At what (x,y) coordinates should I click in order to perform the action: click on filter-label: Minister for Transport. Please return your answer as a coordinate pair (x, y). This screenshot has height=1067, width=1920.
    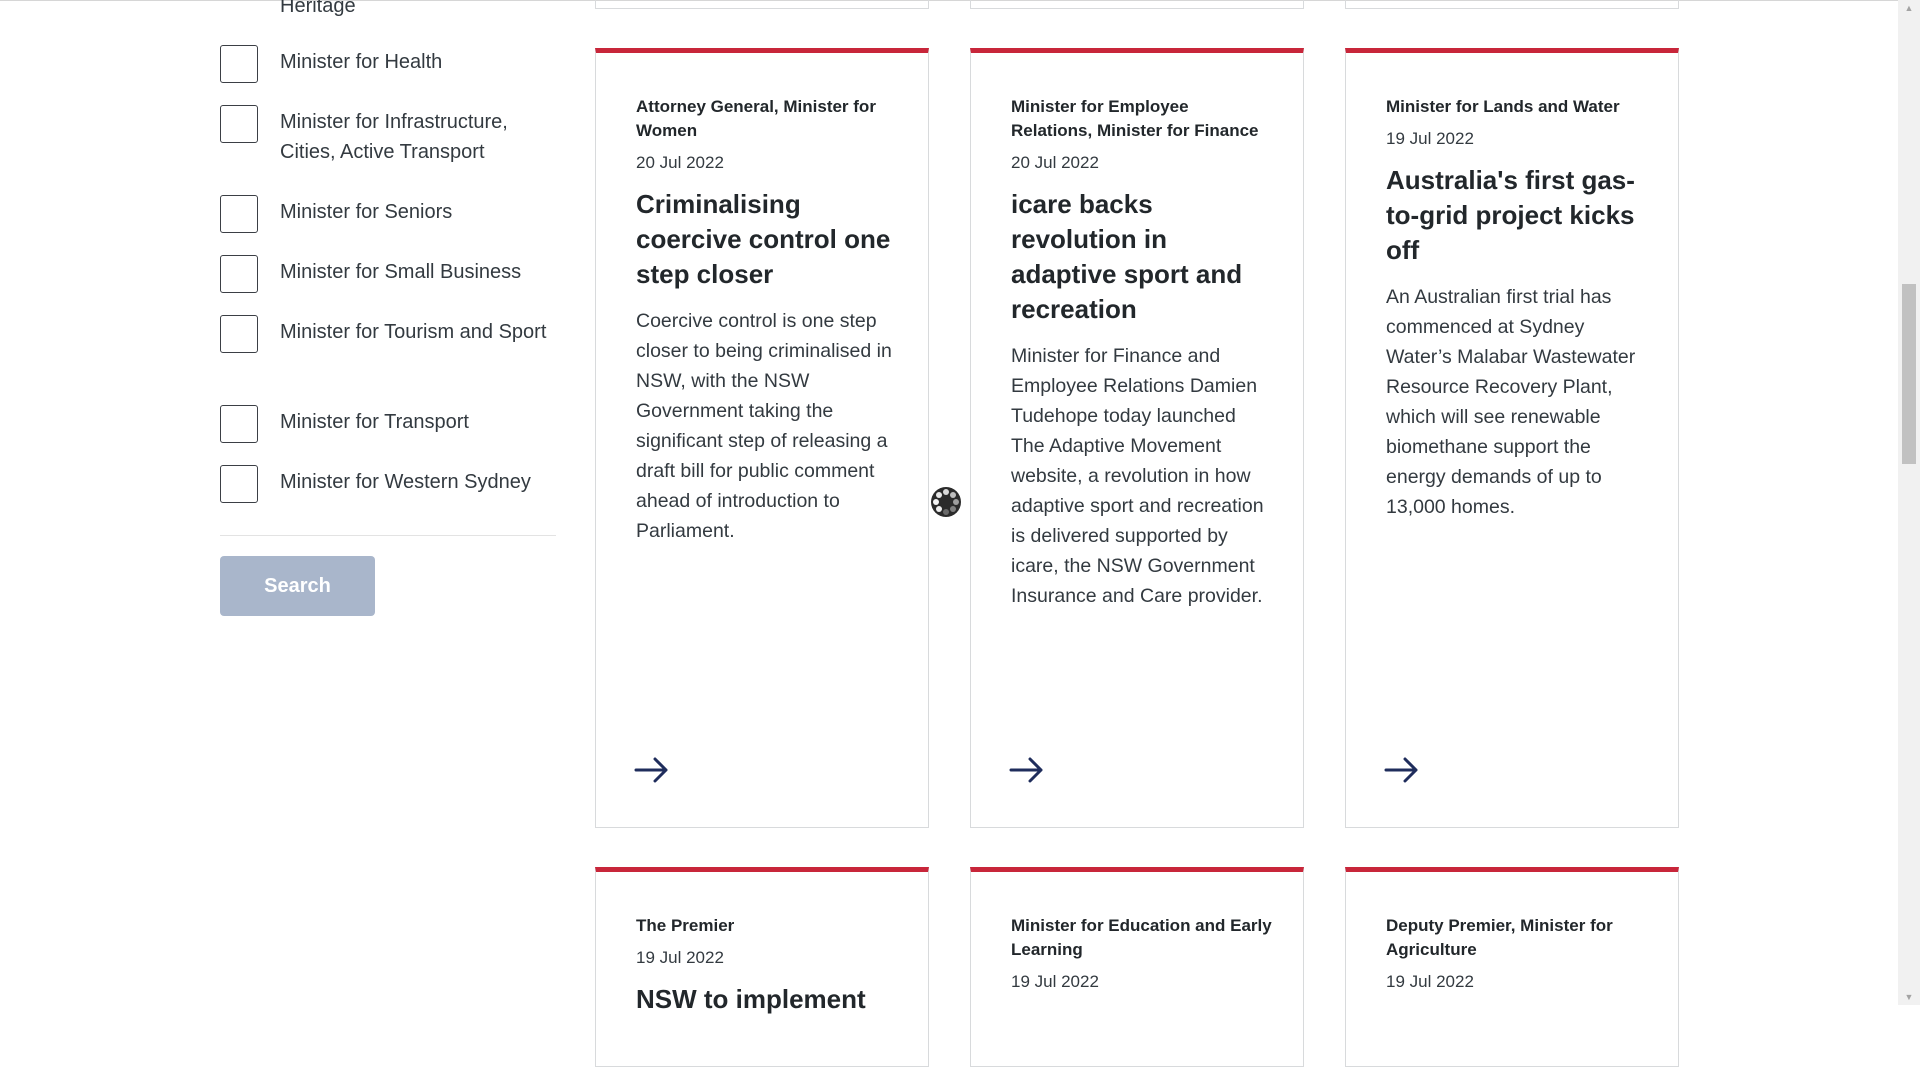
    Looking at the image, I should click on (374, 422).